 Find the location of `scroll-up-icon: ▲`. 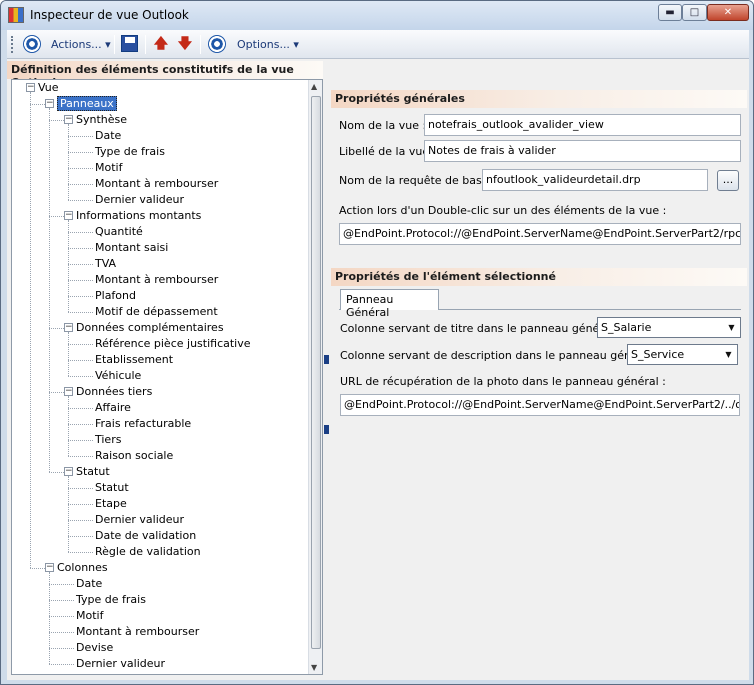

scroll-up-icon: ▲ is located at coordinates (314, 86).